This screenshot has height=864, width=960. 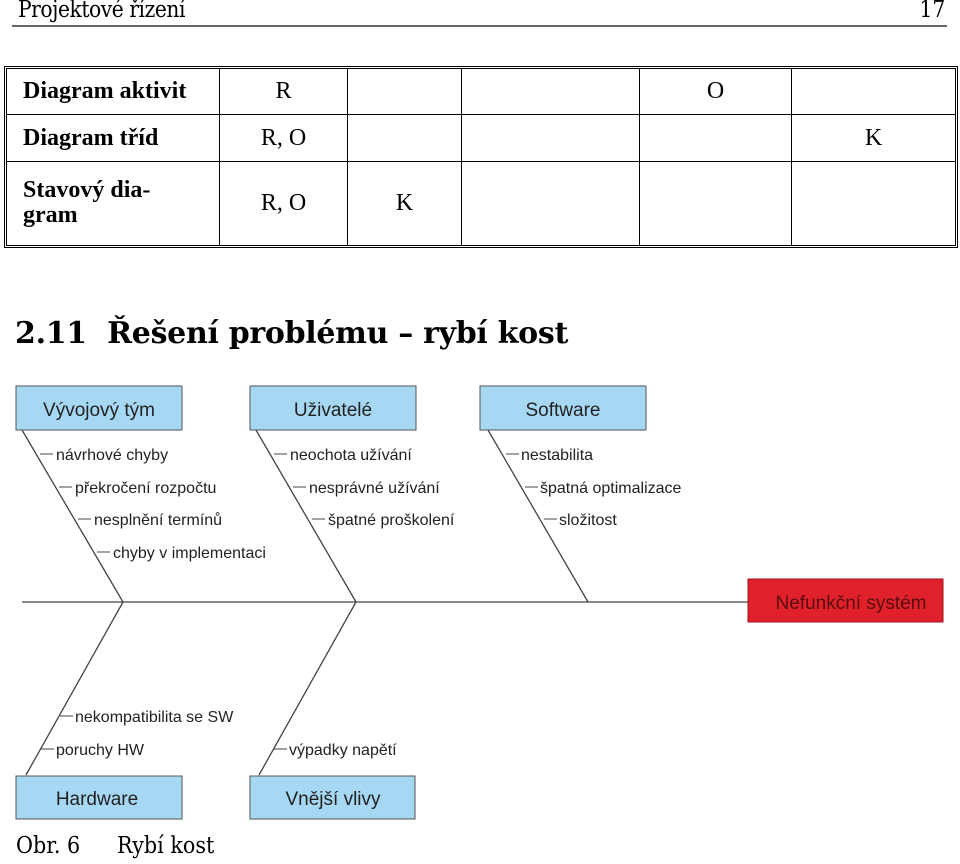 What do you see at coordinates (137, 734) in the screenshot?
I see `causes-hardware: nekompatibilita se SW poruchy HW` at bounding box center [137, 734].